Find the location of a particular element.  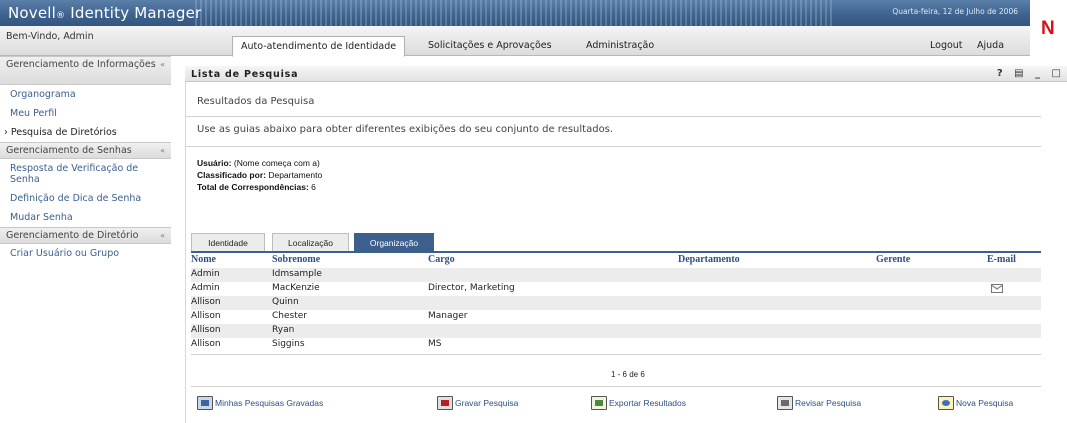

revise-icon is located at coordinates (785, 403).